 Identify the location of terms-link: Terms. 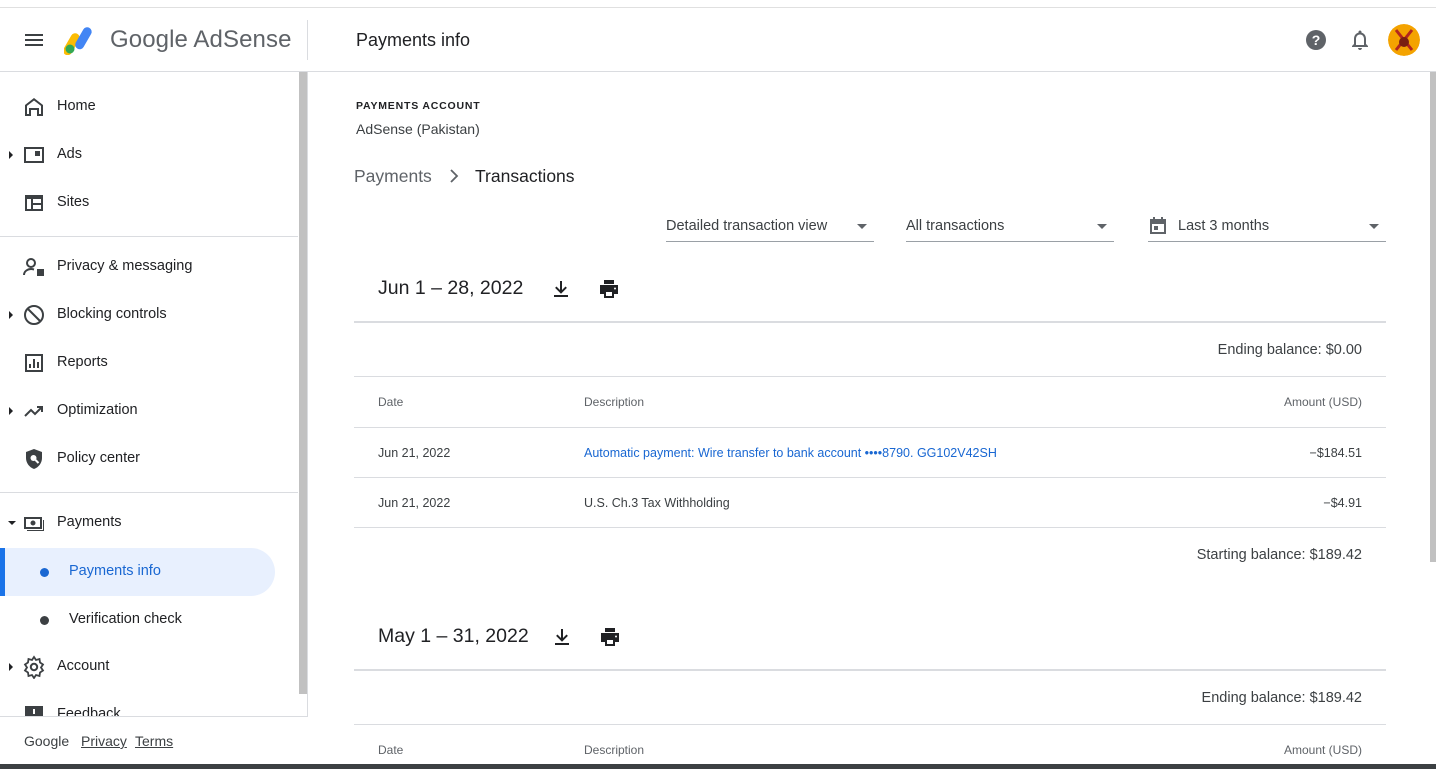
(154, 741).